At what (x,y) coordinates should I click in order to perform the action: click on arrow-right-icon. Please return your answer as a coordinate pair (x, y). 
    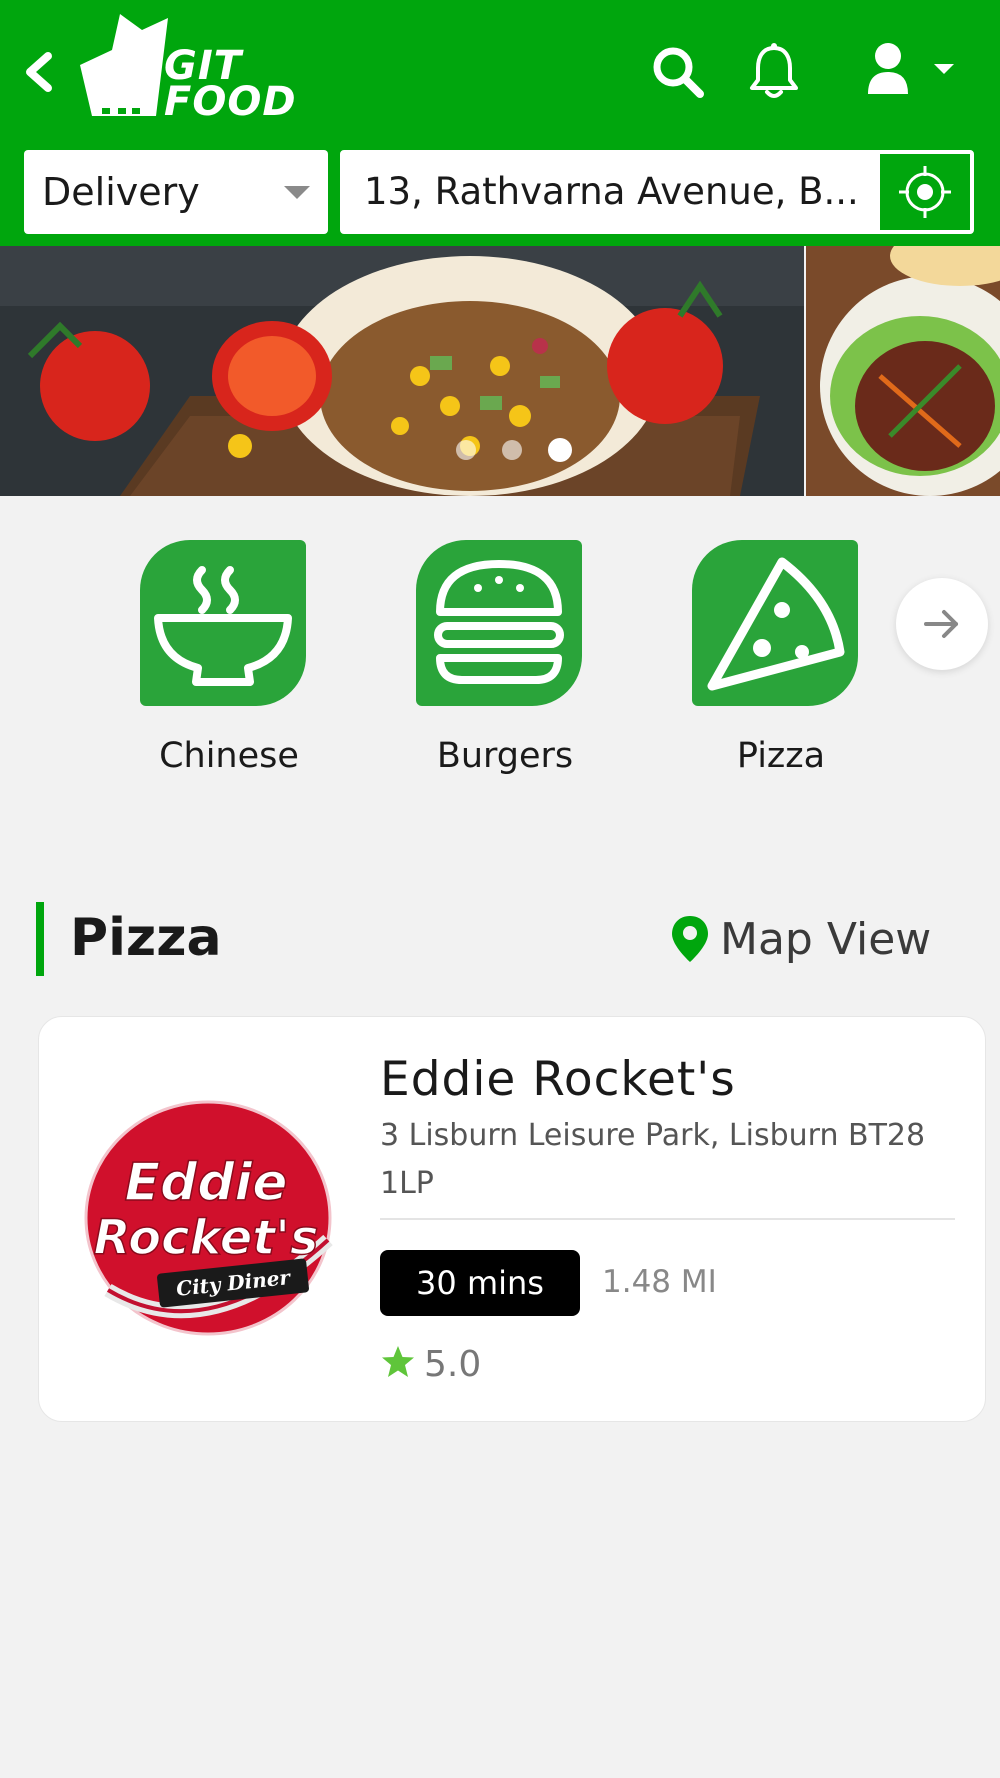
    Looking at the image, I should click on (941, 624).